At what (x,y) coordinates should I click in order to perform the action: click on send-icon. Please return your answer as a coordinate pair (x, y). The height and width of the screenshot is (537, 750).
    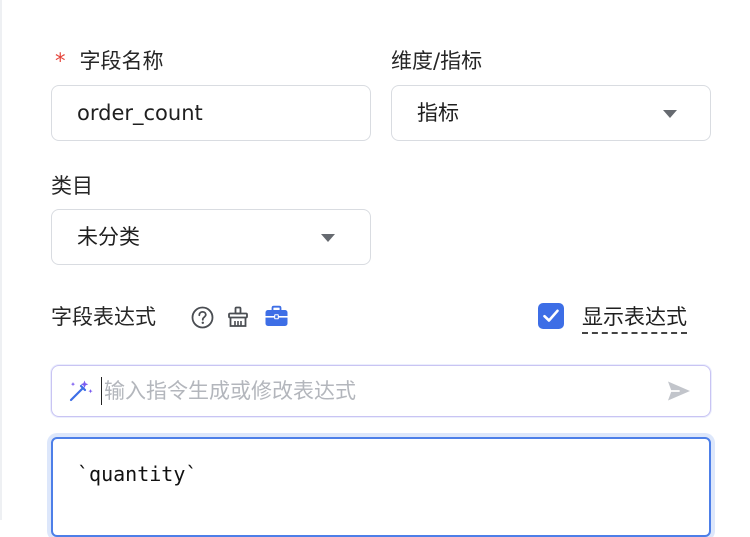
    Looking at the image, I should click on (679, 391).